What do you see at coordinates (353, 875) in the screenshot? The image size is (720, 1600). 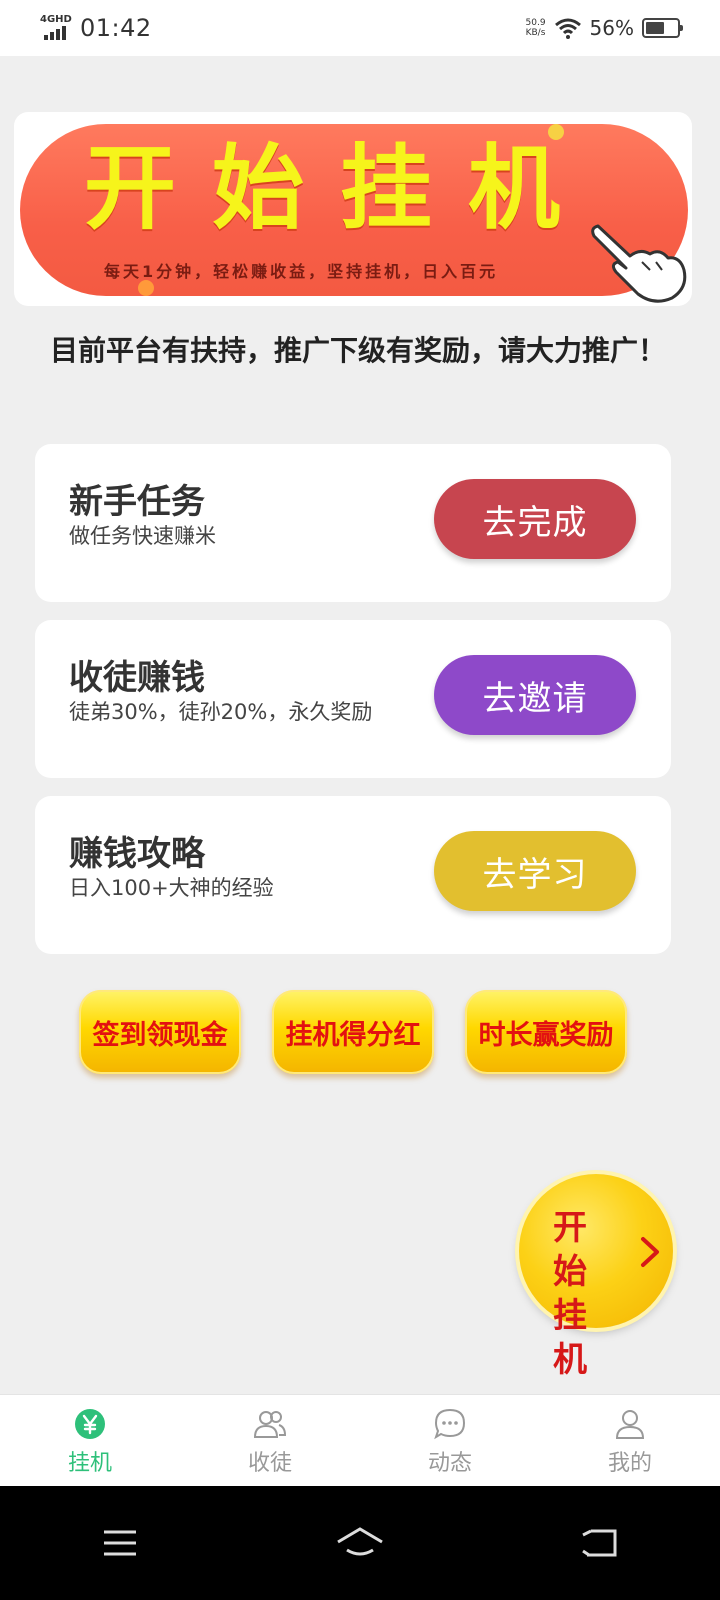 I see `task-card-guide: 赚钱攻略 日入100+大神的经验 去学习` at bounding box center [353, 875].